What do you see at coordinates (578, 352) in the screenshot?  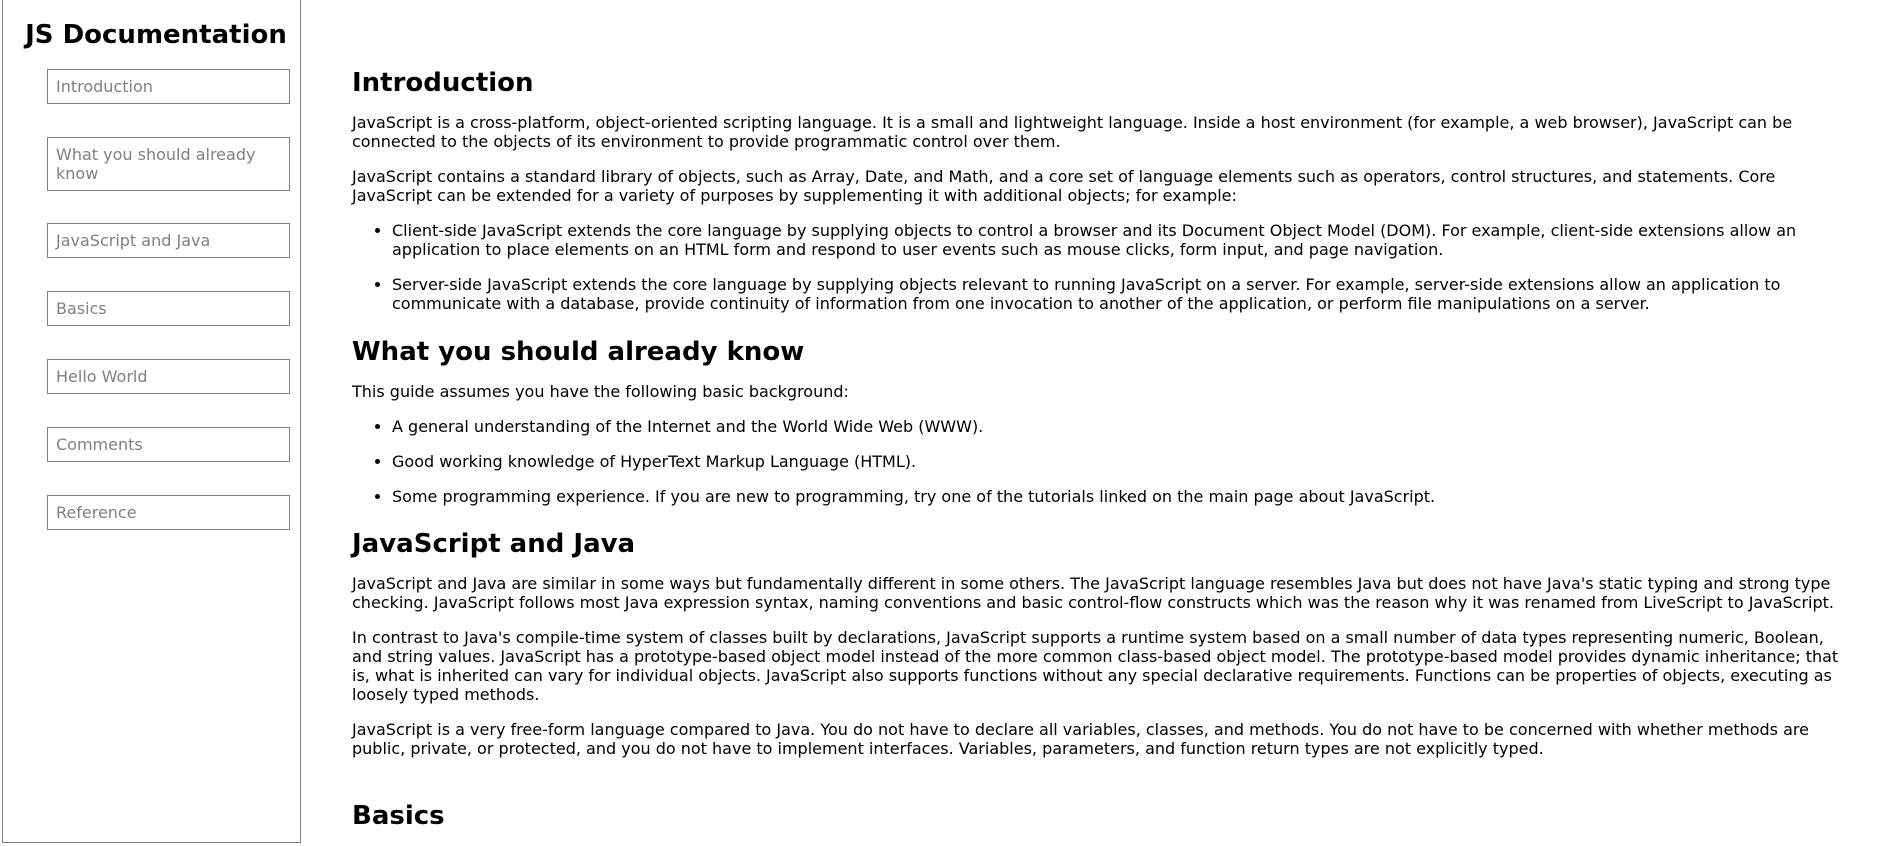 I see `section-header-what-you-should-already-know: What you should already know` at bounding box center [578, 352].